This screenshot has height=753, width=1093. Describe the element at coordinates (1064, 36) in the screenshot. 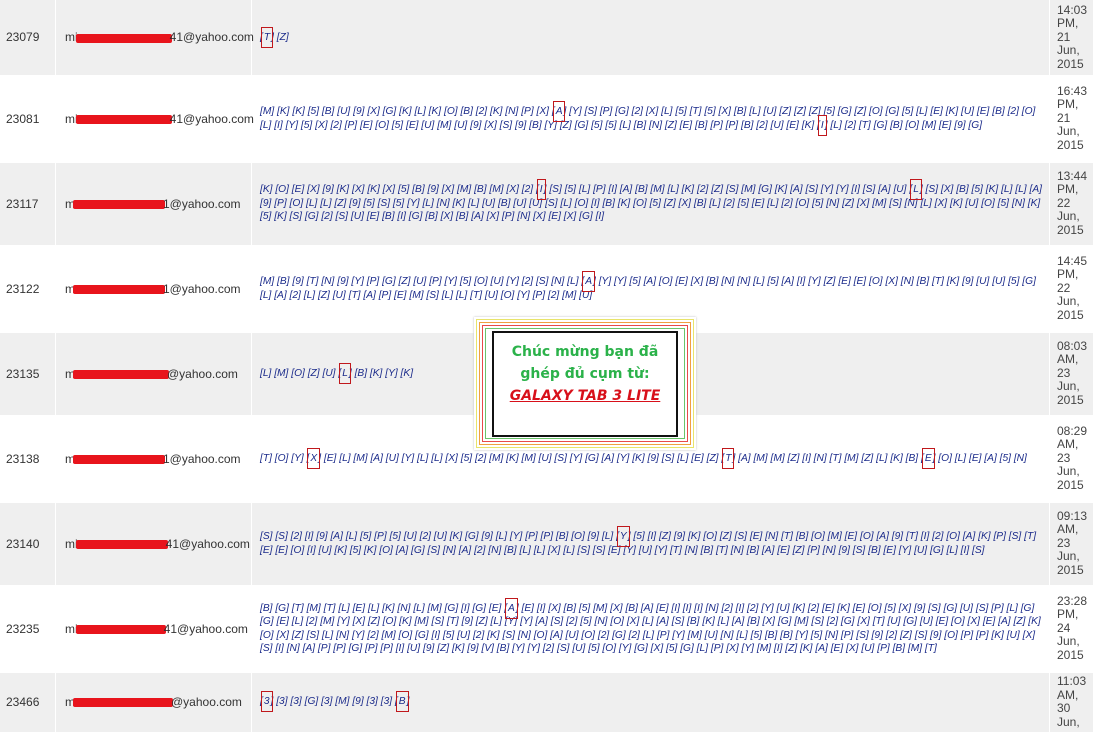

I see `timestamp-line: 21` at that location.